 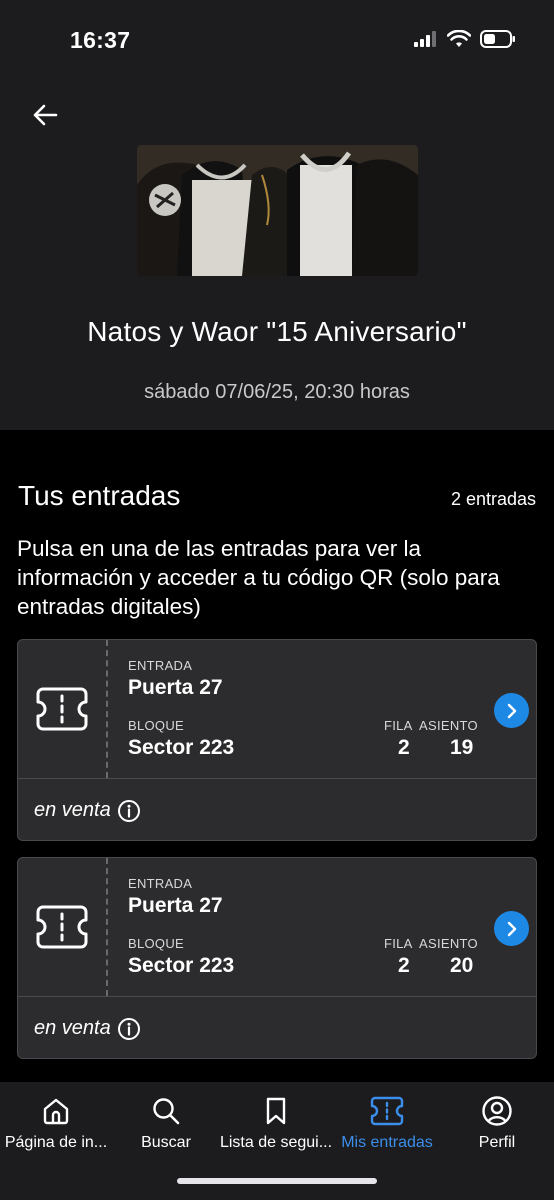 I want to click on nav-label-search: Buscar, so click(x=166, y=1142).